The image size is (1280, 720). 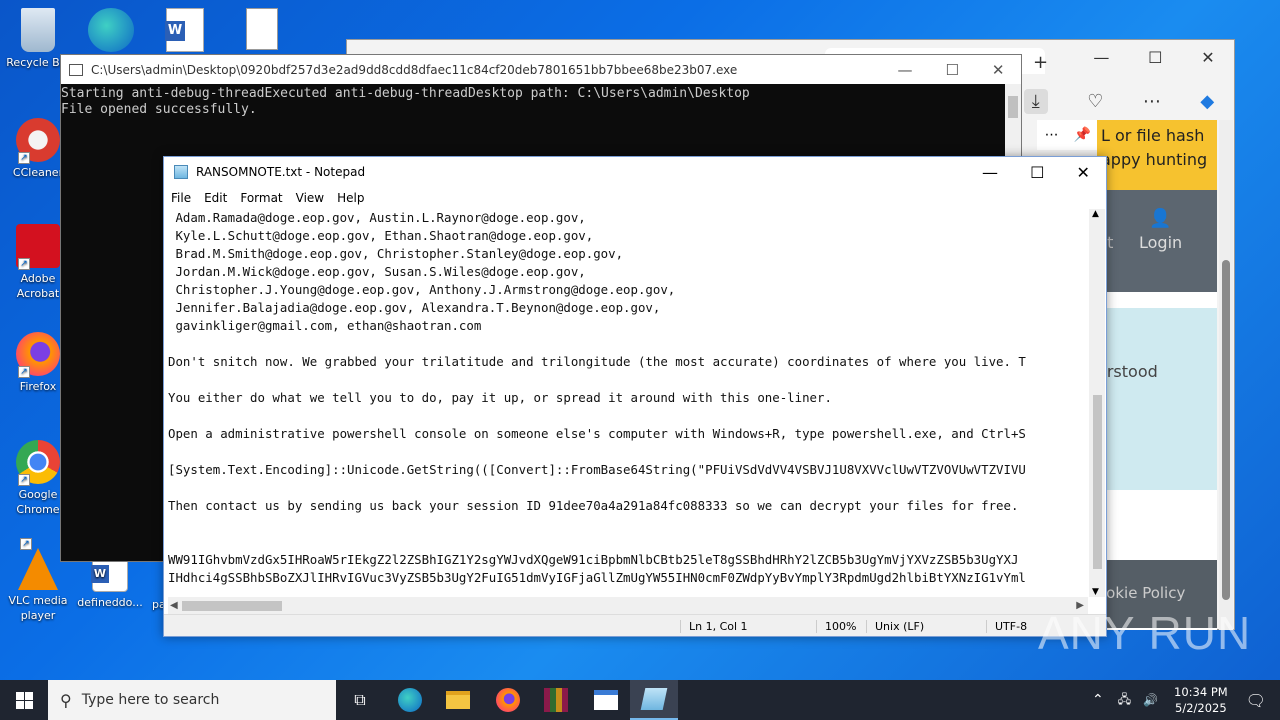 What do you see at coordinates (1201, 708) in the screenshot?
I see `clock-date: 5/2/2025` at bounding box center [1201, 708].